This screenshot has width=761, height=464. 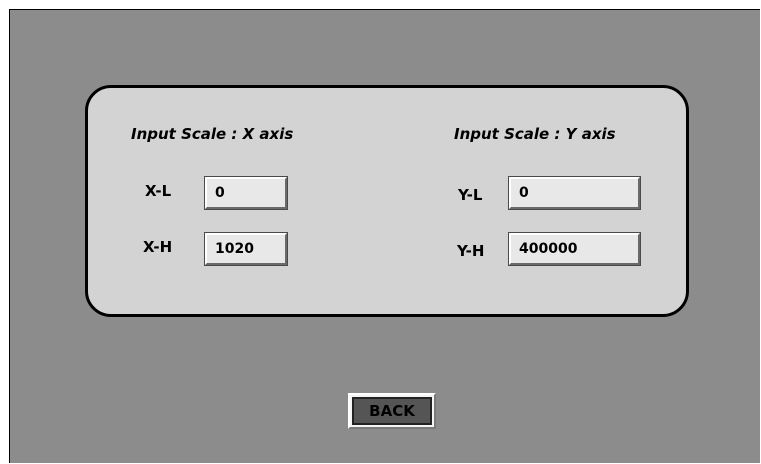 What do you see at coordinates (158, 191) in the screenshot?
I see `xl-label: X-L` at bounding box center [158, 191].